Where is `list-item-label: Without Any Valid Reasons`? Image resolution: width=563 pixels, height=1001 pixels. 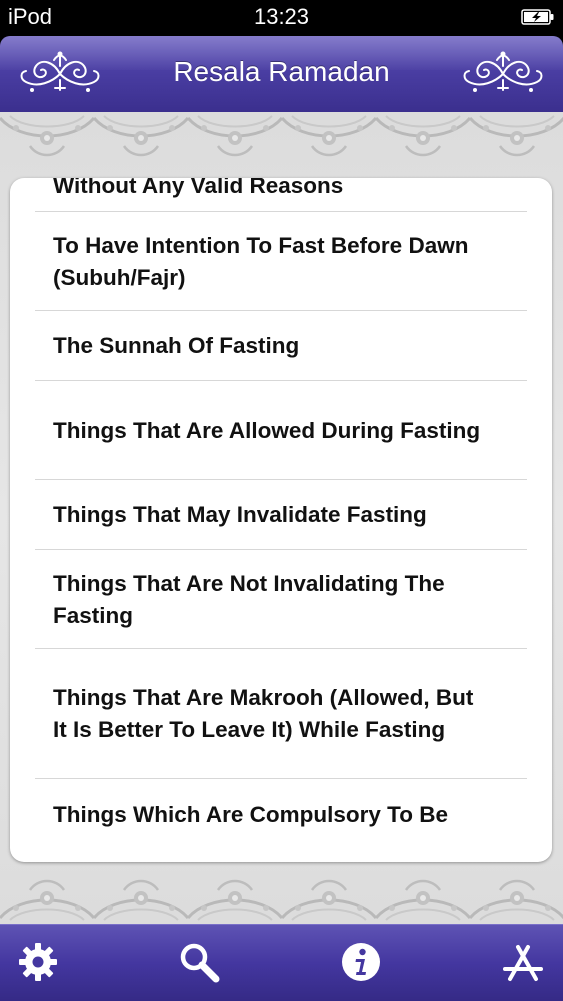 list-item-label: Without Any Valid Reasons is located at coordinates (198, 188).